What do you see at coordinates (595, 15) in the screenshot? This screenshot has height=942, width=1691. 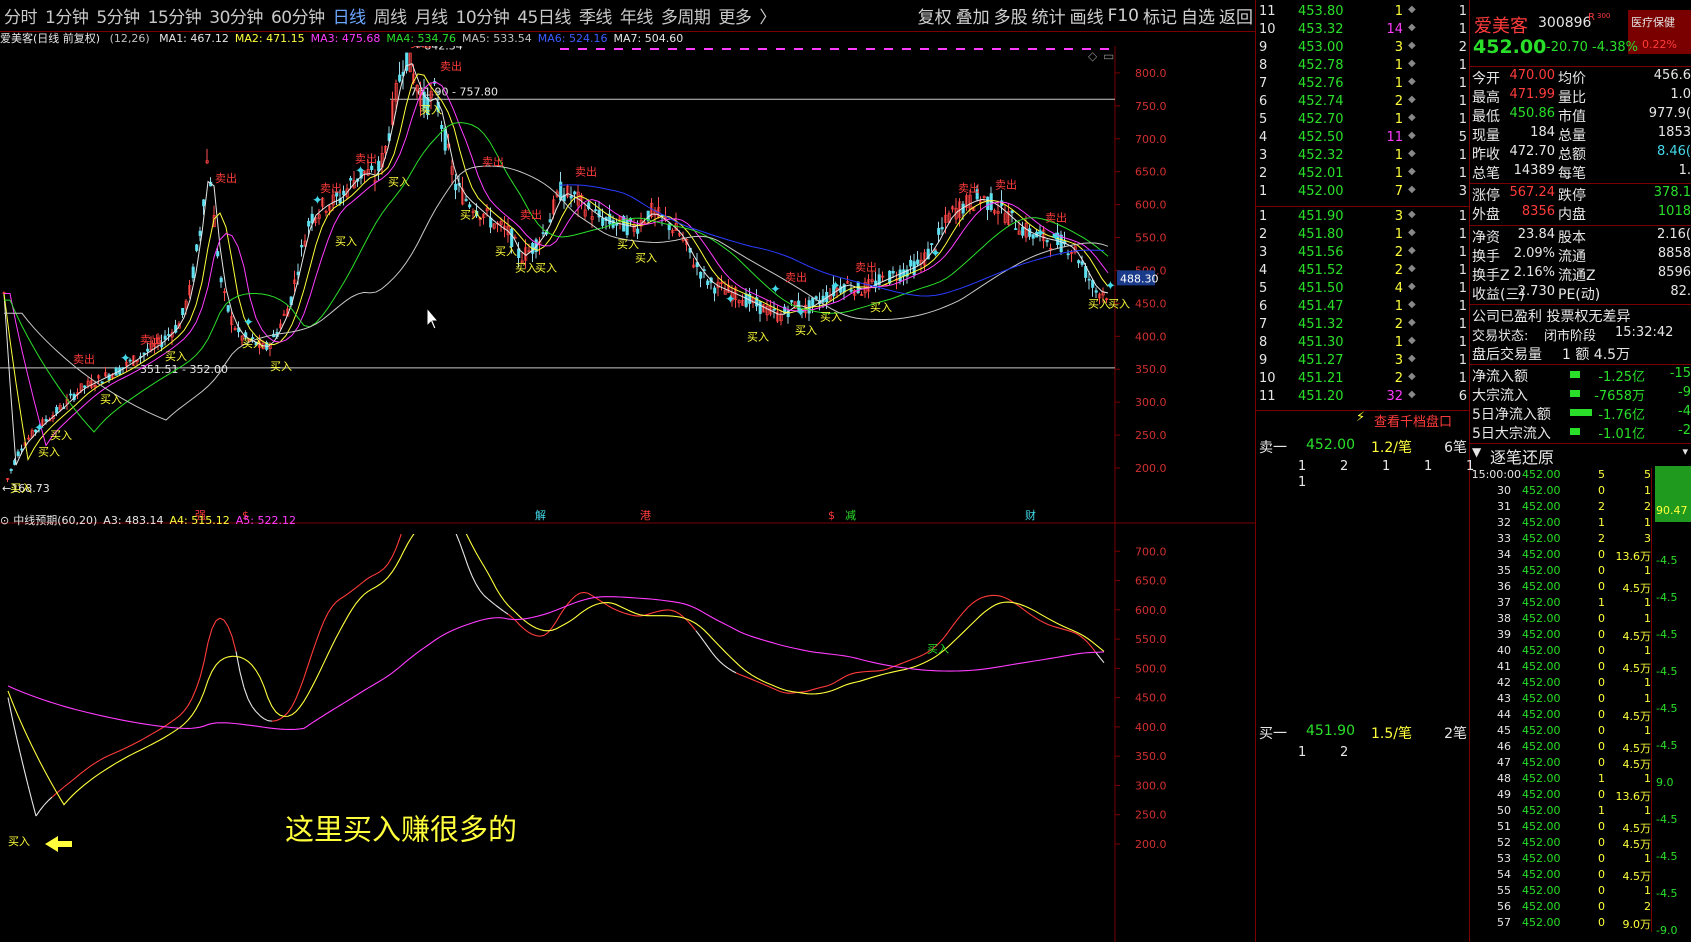 I see `period-tab-11: 季线` at bounding box center [595, 15].